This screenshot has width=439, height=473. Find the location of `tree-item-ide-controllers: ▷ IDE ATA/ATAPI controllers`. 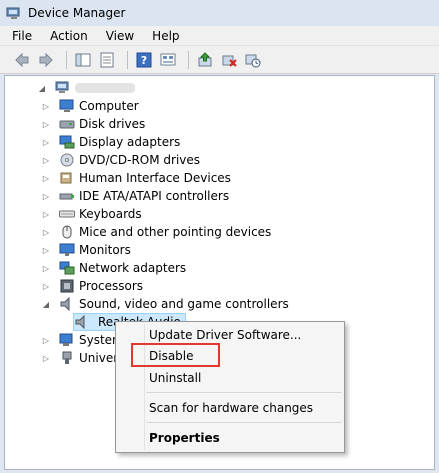

tree-item-ide-controllers: ▷ IDE ATA/ATAPI controllers is located at coordinates (135, 196).